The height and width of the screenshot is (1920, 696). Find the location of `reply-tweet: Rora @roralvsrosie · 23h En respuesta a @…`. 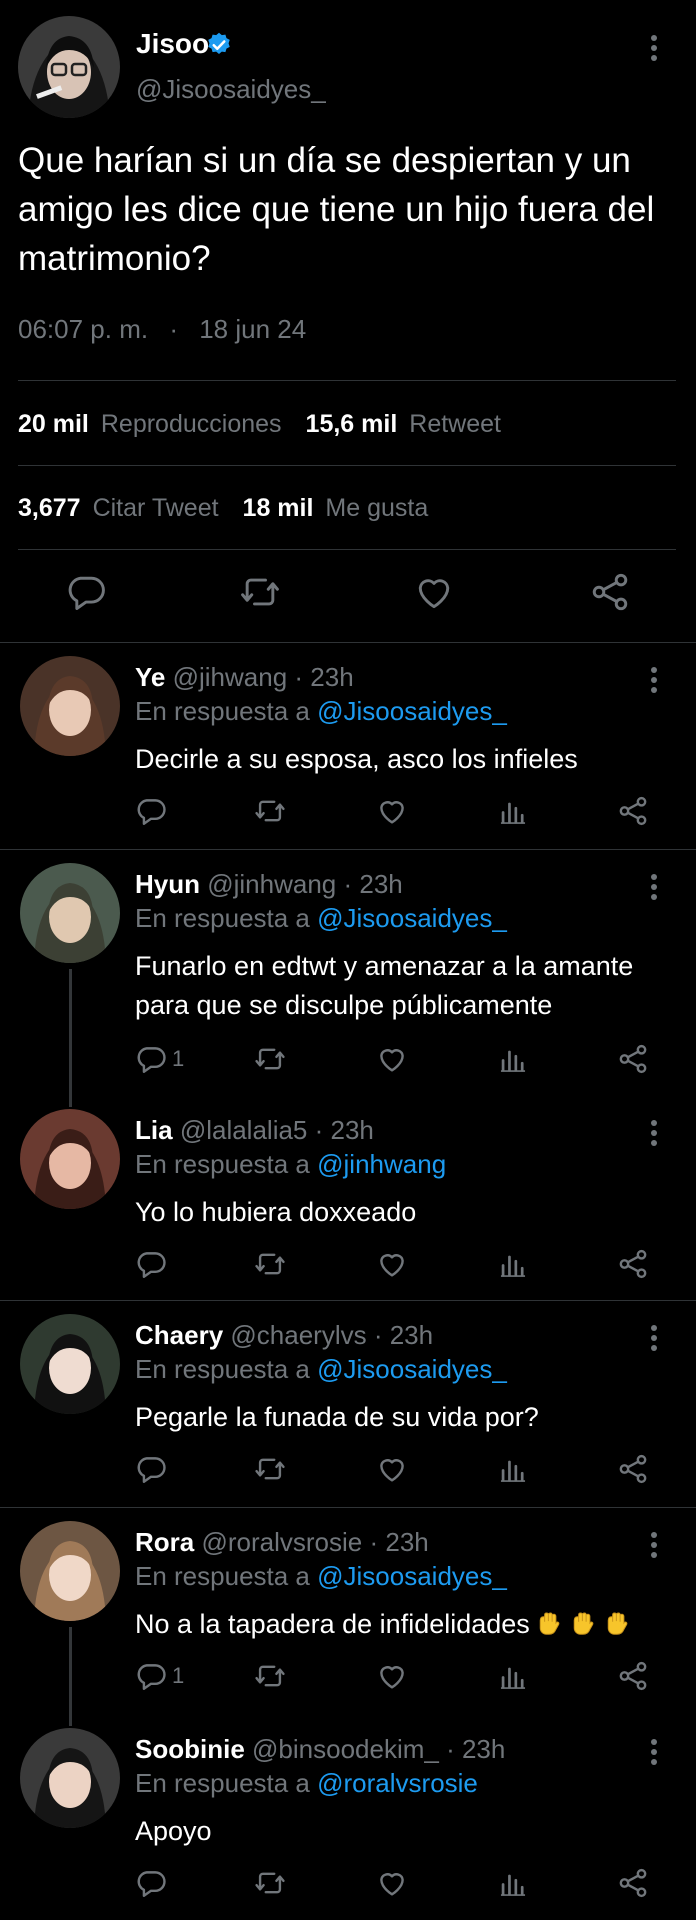

reply-tweet: Rora @roralvsrosie · 23h En respuesta a @… is located at coordinates (348, 1616).